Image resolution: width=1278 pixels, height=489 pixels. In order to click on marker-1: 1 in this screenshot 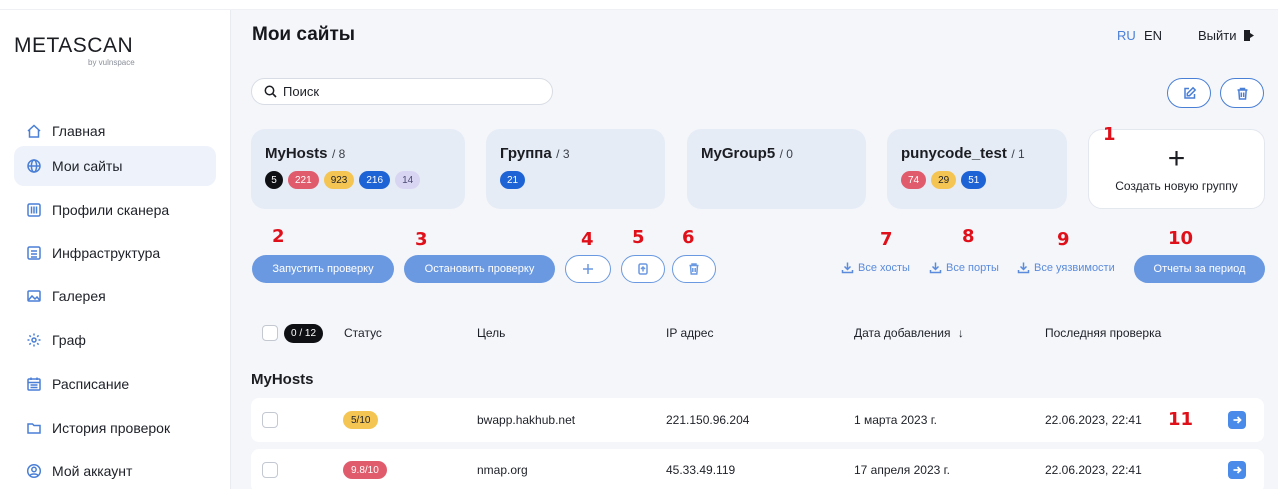, I will do `click(1109, 134)`.